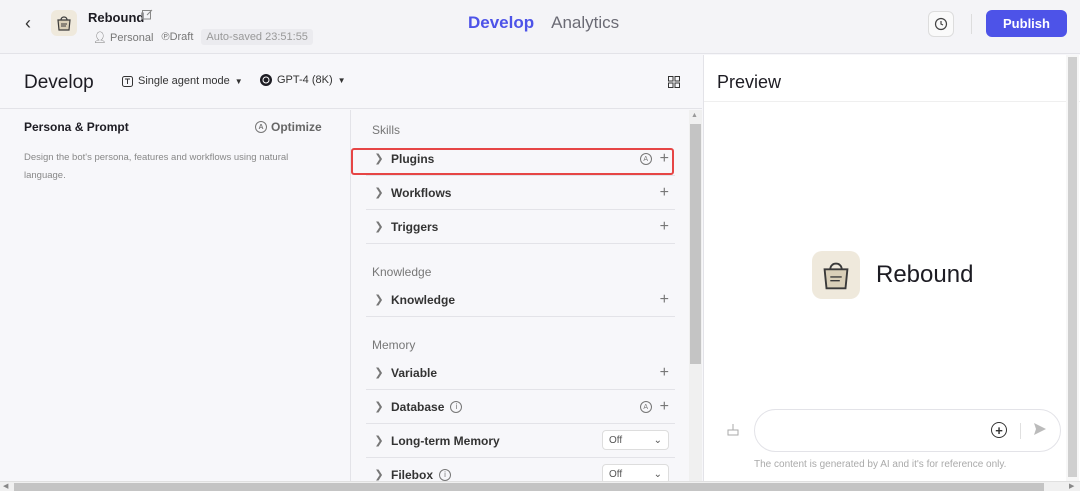 The width and height of the screenshot is (1080, 491). Describe the element at coordinates (749, 82) in the screenshot. I see `preview-title: Preview` at that location.